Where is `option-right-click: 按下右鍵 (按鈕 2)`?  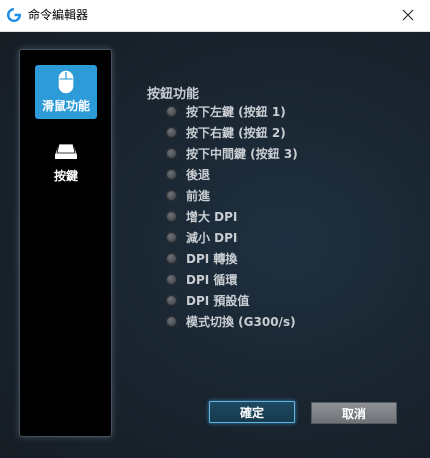
option-right-click: 按下右鍵 (按鈕 2) is located at coordinates (226, 132).